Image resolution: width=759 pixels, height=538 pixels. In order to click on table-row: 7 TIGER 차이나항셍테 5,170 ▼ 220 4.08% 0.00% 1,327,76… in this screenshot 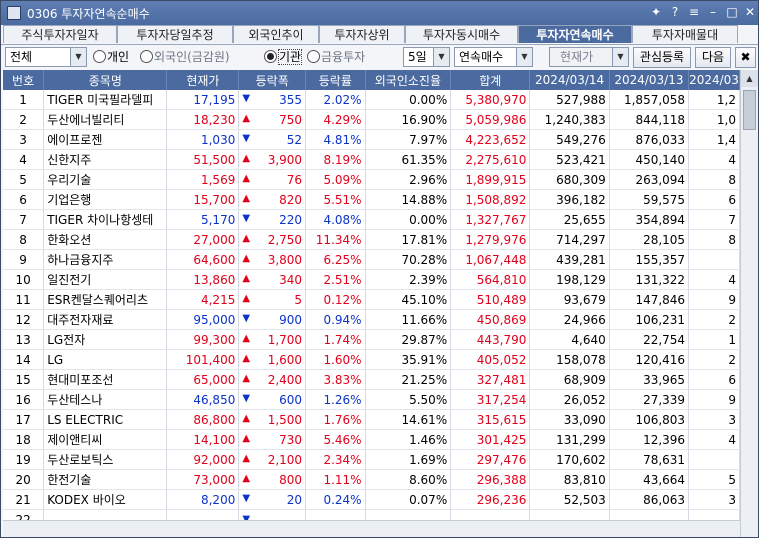, I will do `click(371, 219)`.